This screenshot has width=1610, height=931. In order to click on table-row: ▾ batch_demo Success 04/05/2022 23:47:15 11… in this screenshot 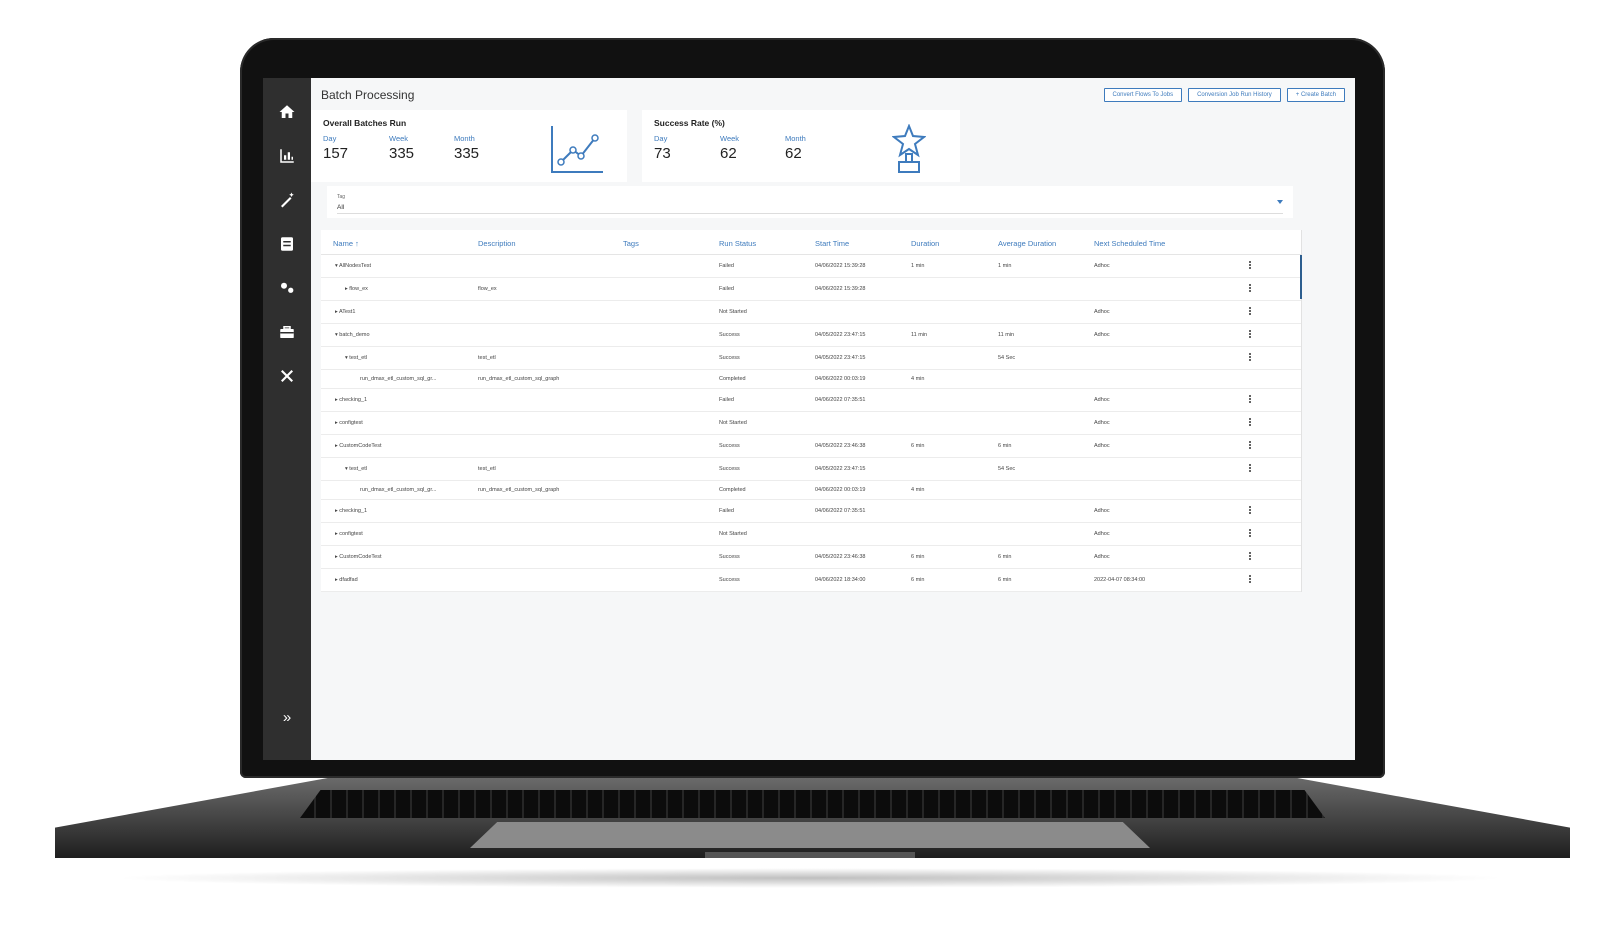, I will do `click(811, 335)`.